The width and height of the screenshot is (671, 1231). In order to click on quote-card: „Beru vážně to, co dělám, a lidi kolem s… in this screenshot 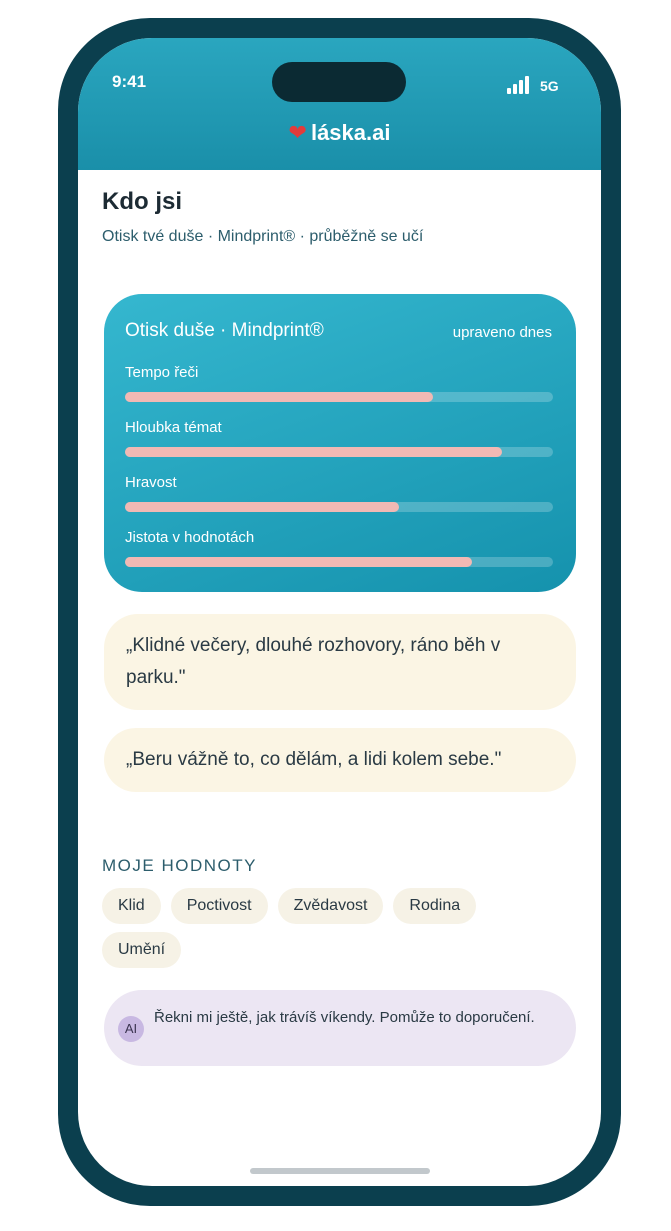, I will do `click(340, 760)`.